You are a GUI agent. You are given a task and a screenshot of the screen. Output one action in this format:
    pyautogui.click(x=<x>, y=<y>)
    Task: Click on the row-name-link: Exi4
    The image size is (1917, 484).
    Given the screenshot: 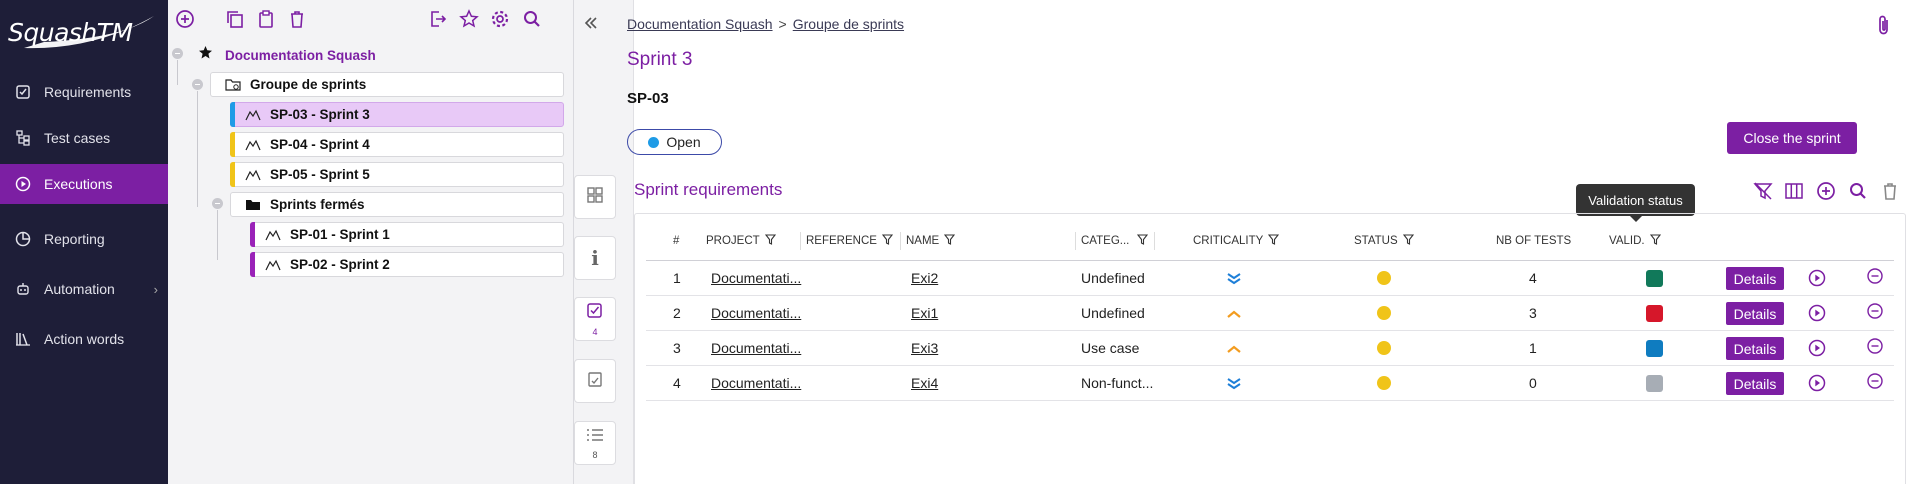 What is the action you would take?
    pyautogui.click(x=924, y=383)
    